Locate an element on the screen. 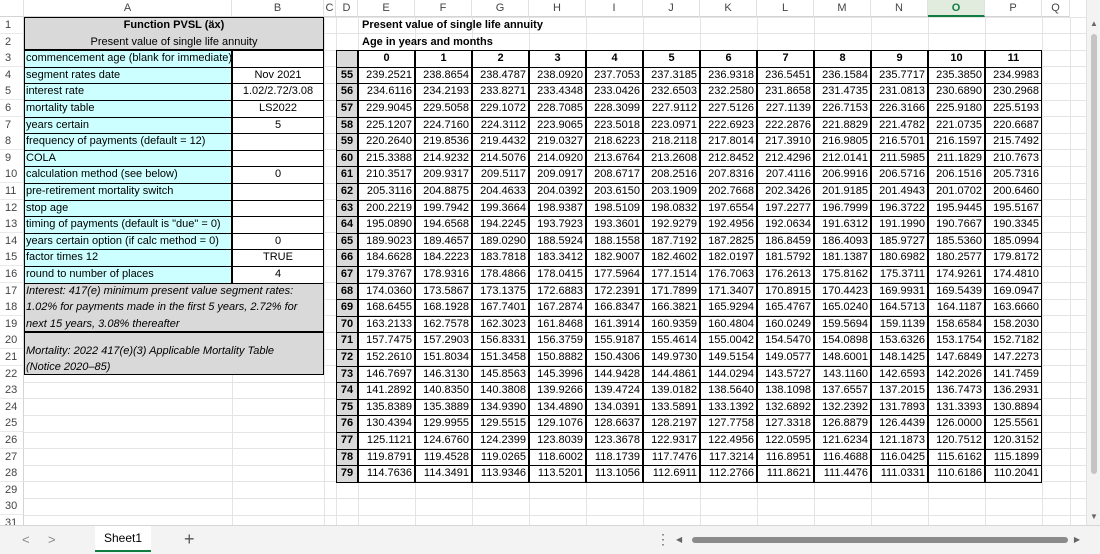 This screenshot has width=1100, height=554. annuity-value: 225.1207 is located at coordinates (386, 125).